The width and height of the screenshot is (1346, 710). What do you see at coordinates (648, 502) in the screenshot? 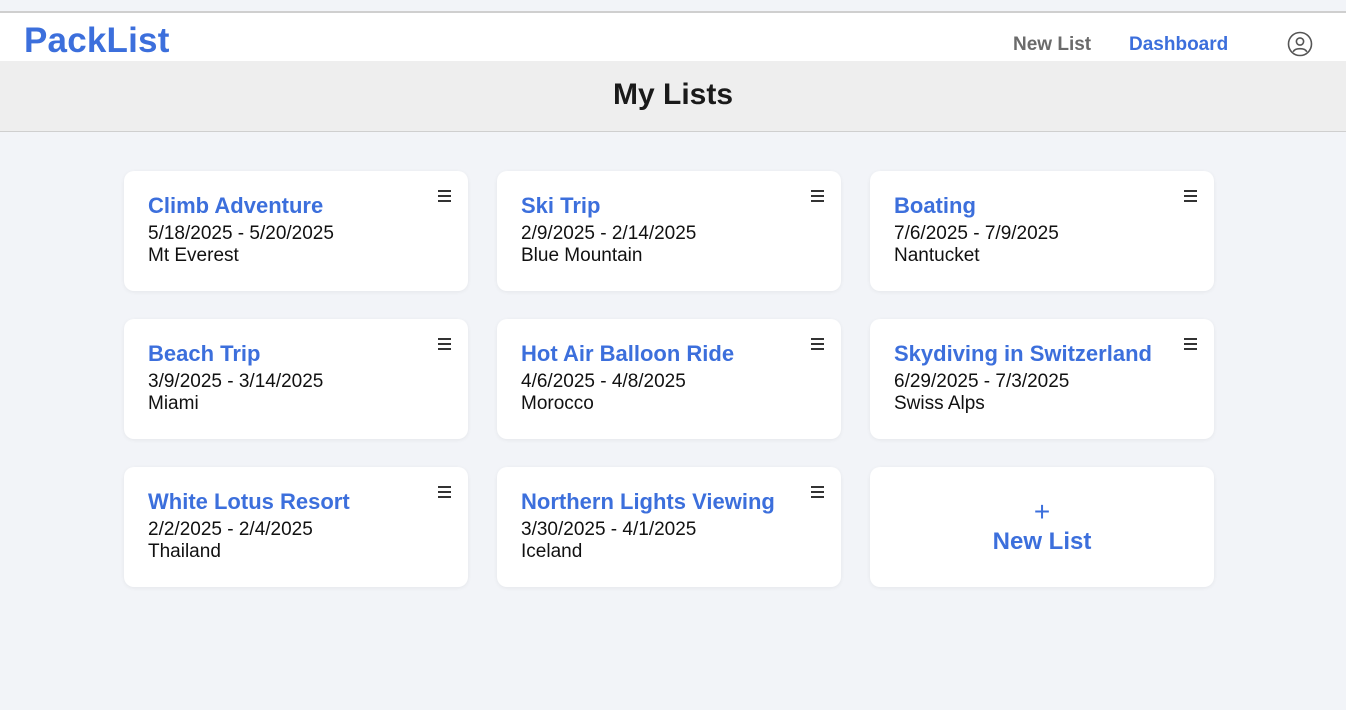
I see `list-card-title: Northern Lights Viewing` at bounding box center [648, 502].